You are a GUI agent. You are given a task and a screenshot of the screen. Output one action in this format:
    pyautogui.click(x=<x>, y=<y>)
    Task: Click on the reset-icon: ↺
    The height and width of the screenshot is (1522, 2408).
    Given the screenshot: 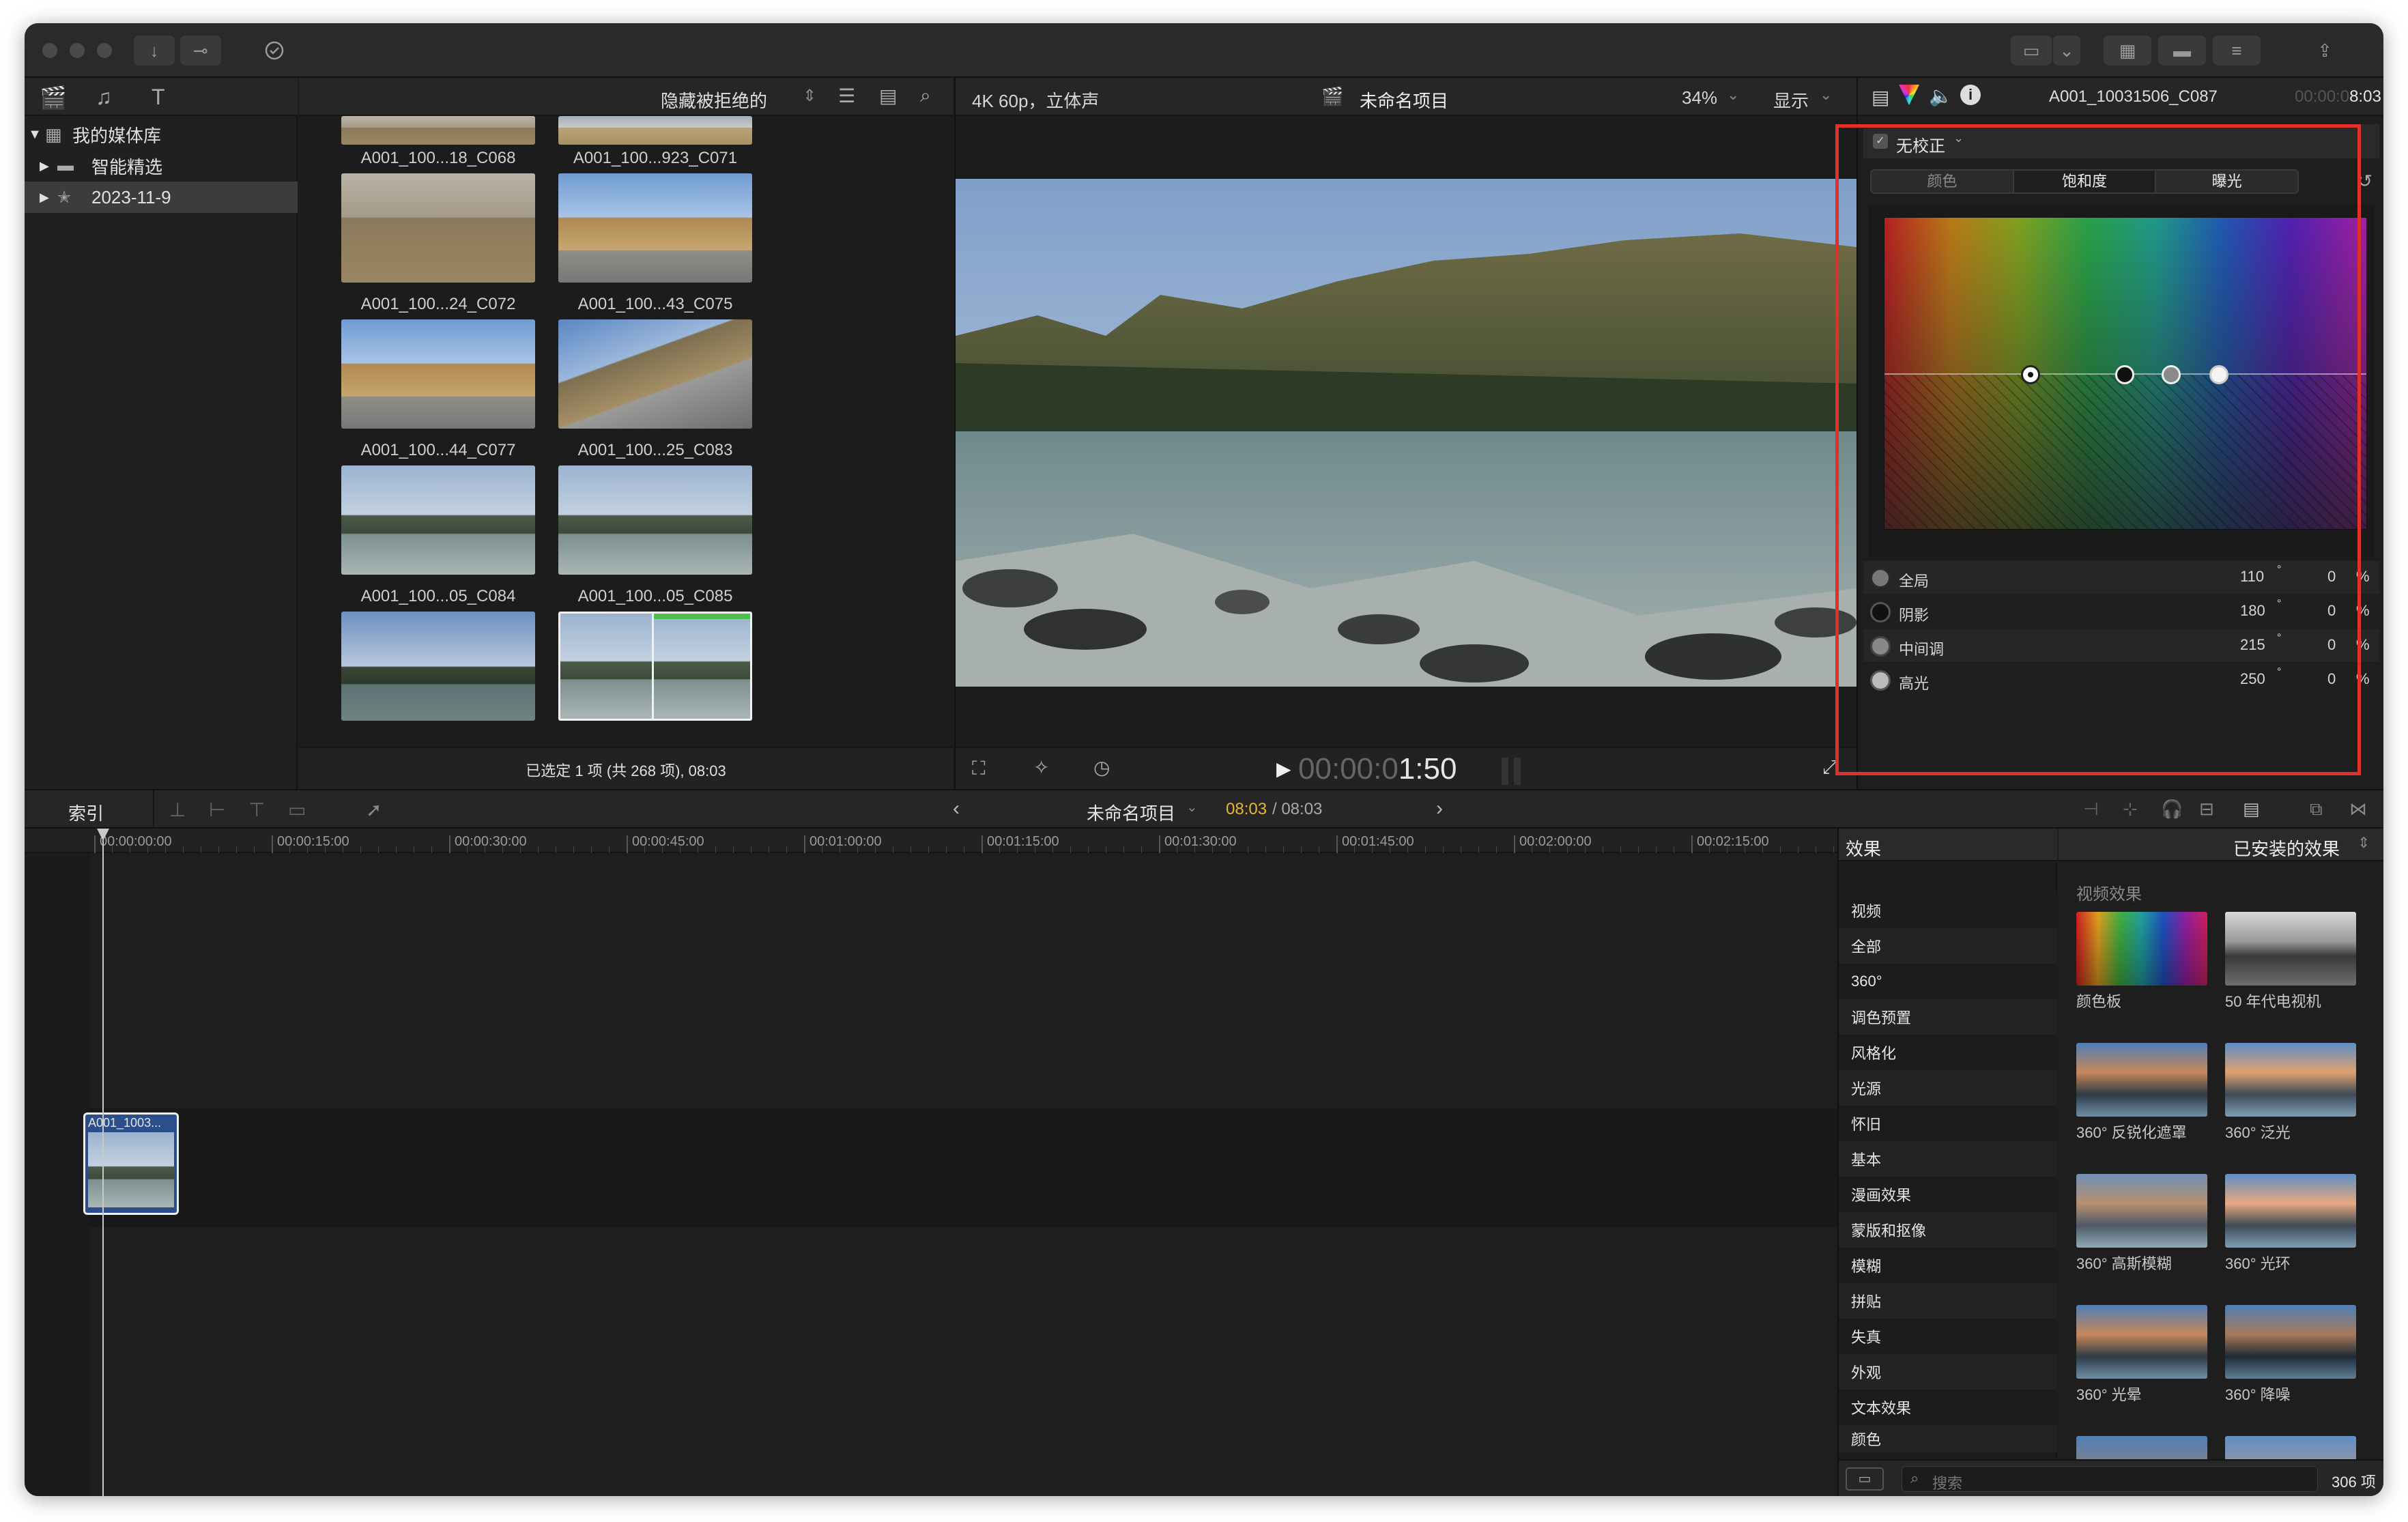 What is the action you would take?
    pyautogui.click(x=2365, y=181)
    